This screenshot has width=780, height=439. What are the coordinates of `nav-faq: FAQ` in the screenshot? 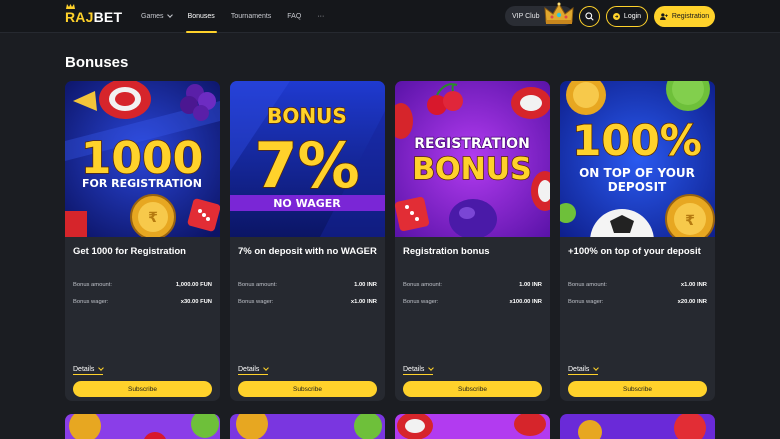 It's located at (294, 16).